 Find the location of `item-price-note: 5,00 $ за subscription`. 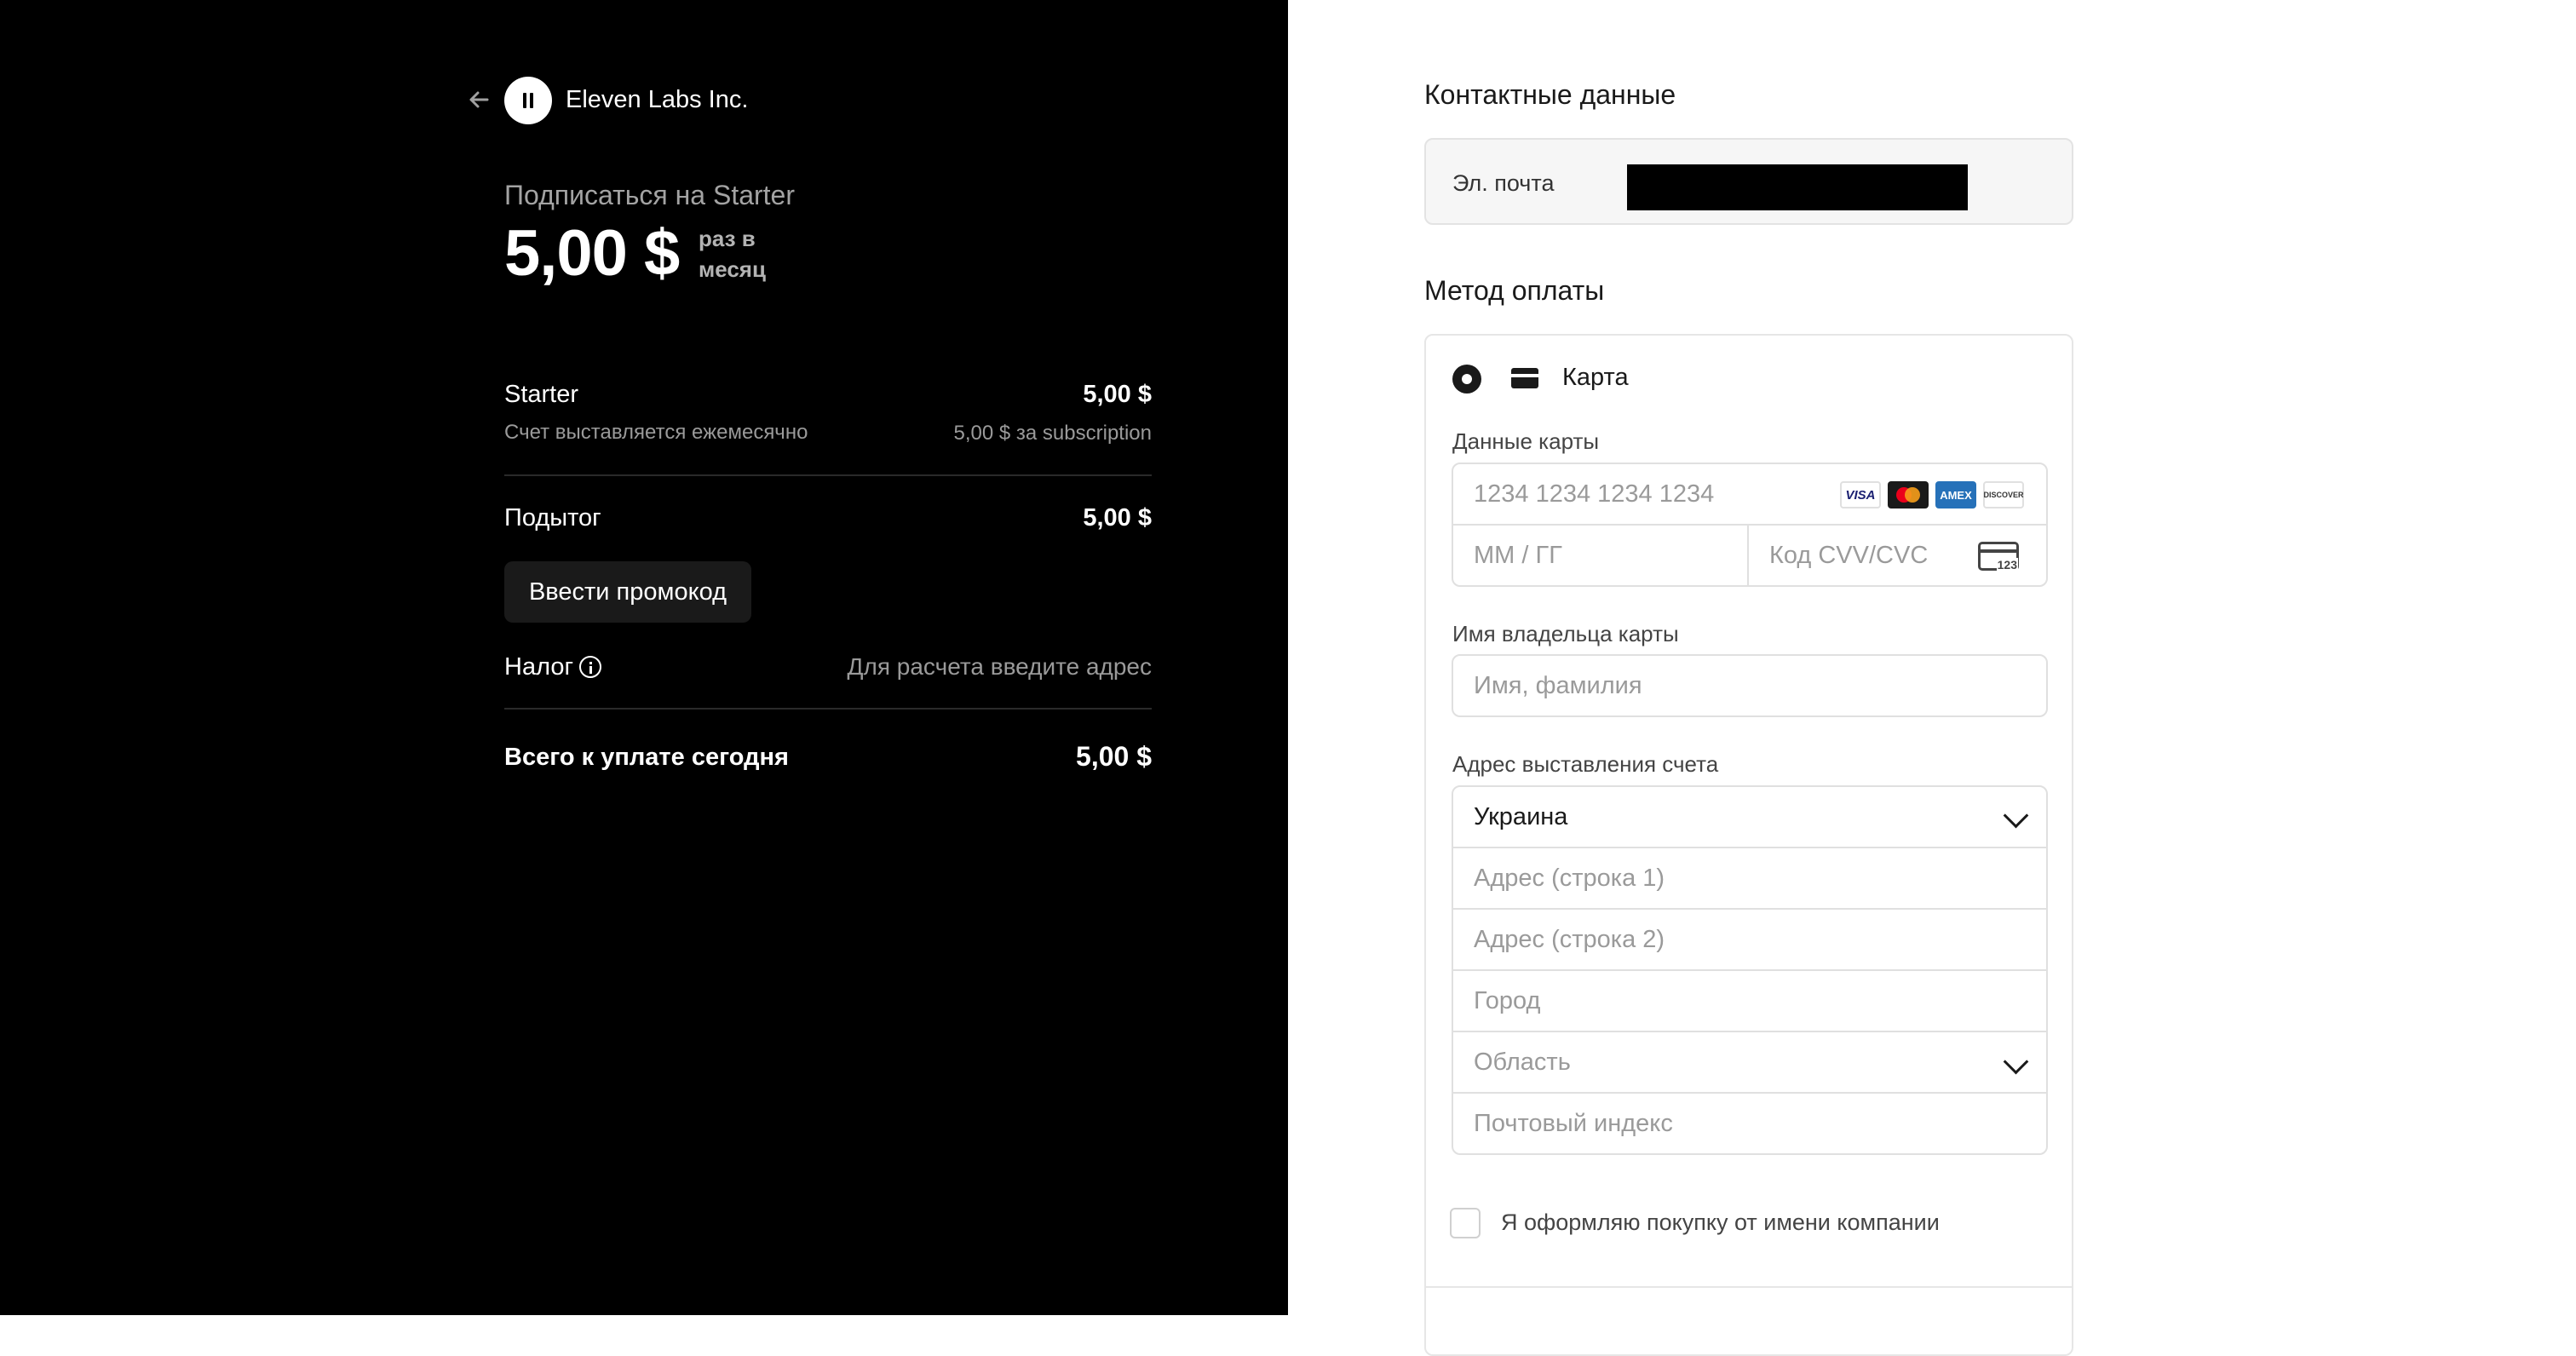

item-price-note: 5,00 $ за subscription is located at coordinates (1053, 433).